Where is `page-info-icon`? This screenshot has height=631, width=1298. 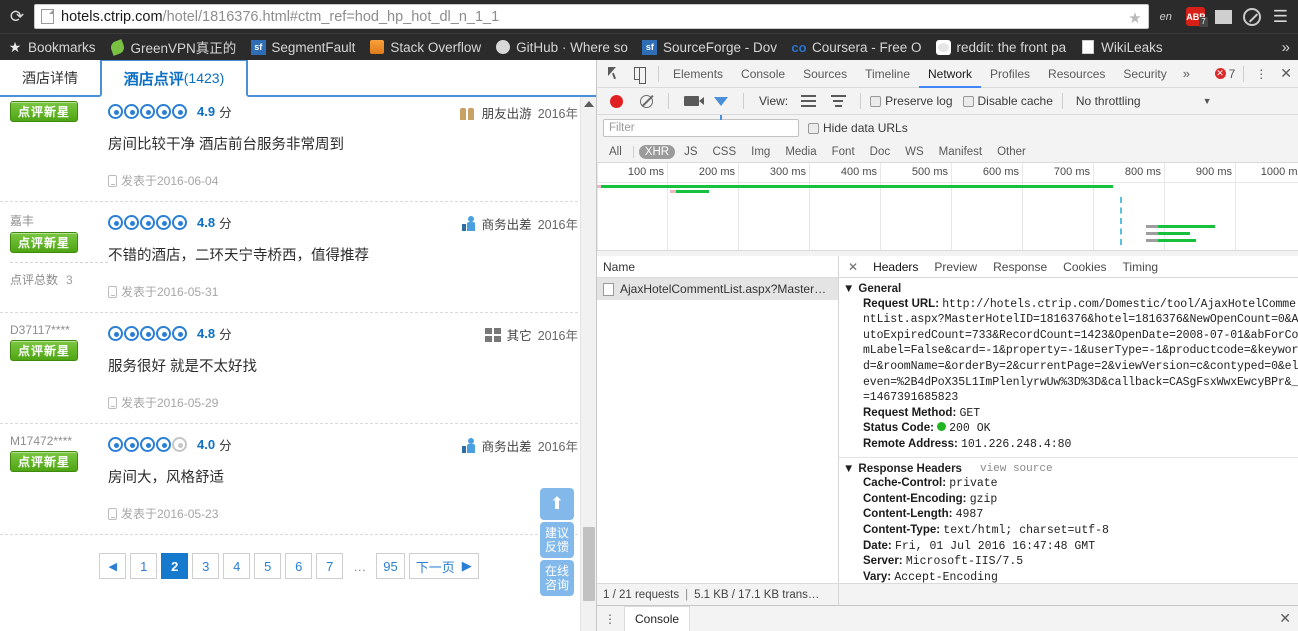
page-info-icon is located at coordinates (47, 16).